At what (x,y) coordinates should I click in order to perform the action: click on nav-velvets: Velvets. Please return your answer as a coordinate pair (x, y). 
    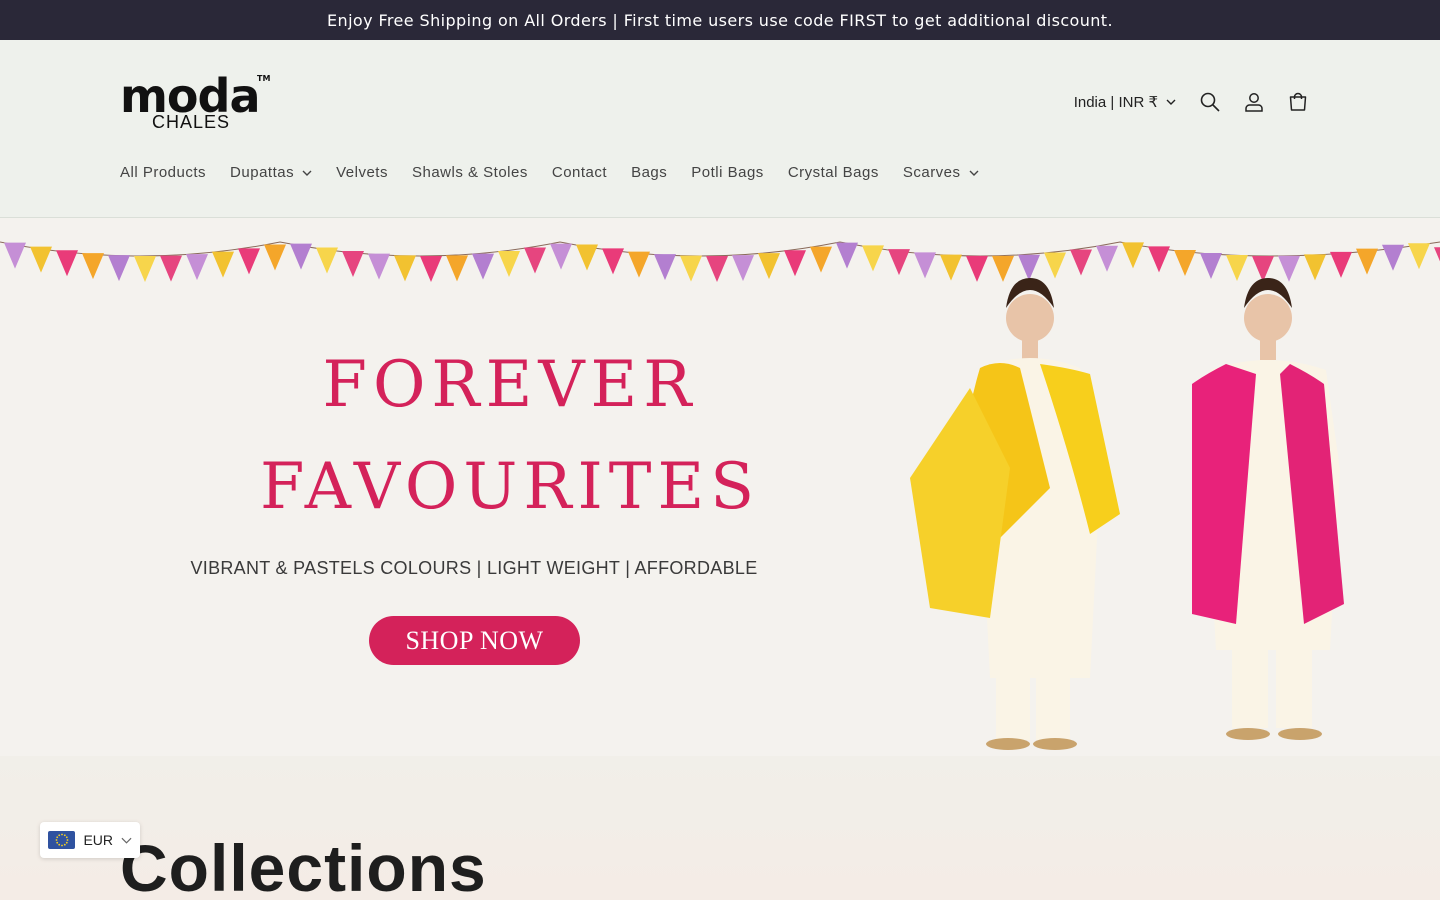
    Looking at the image, I should click on (362, 172).